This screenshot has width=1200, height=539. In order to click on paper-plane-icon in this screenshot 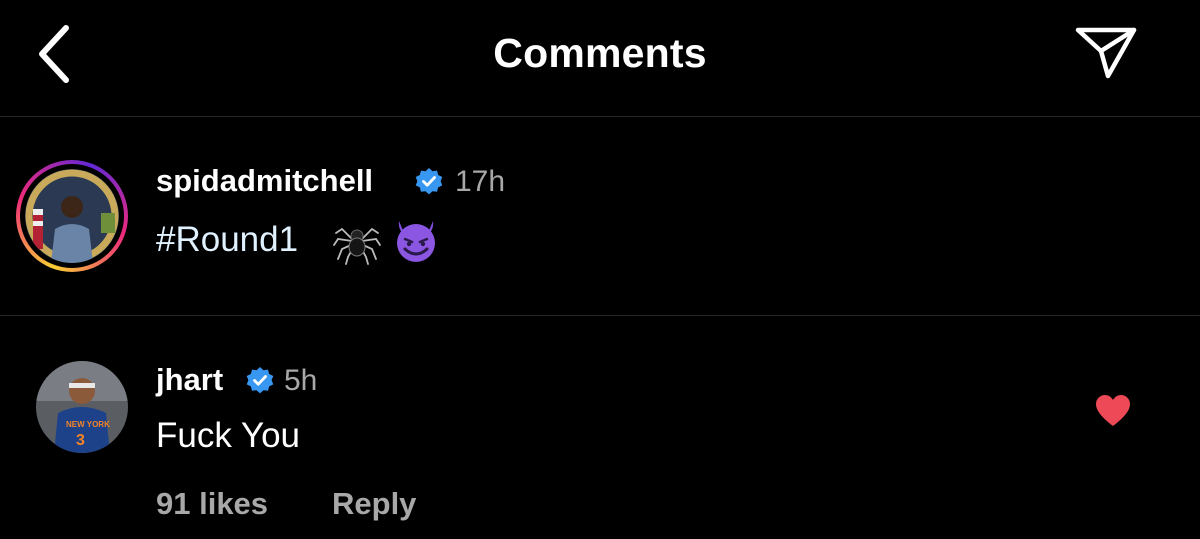, I will do `click(1106, 53)`.